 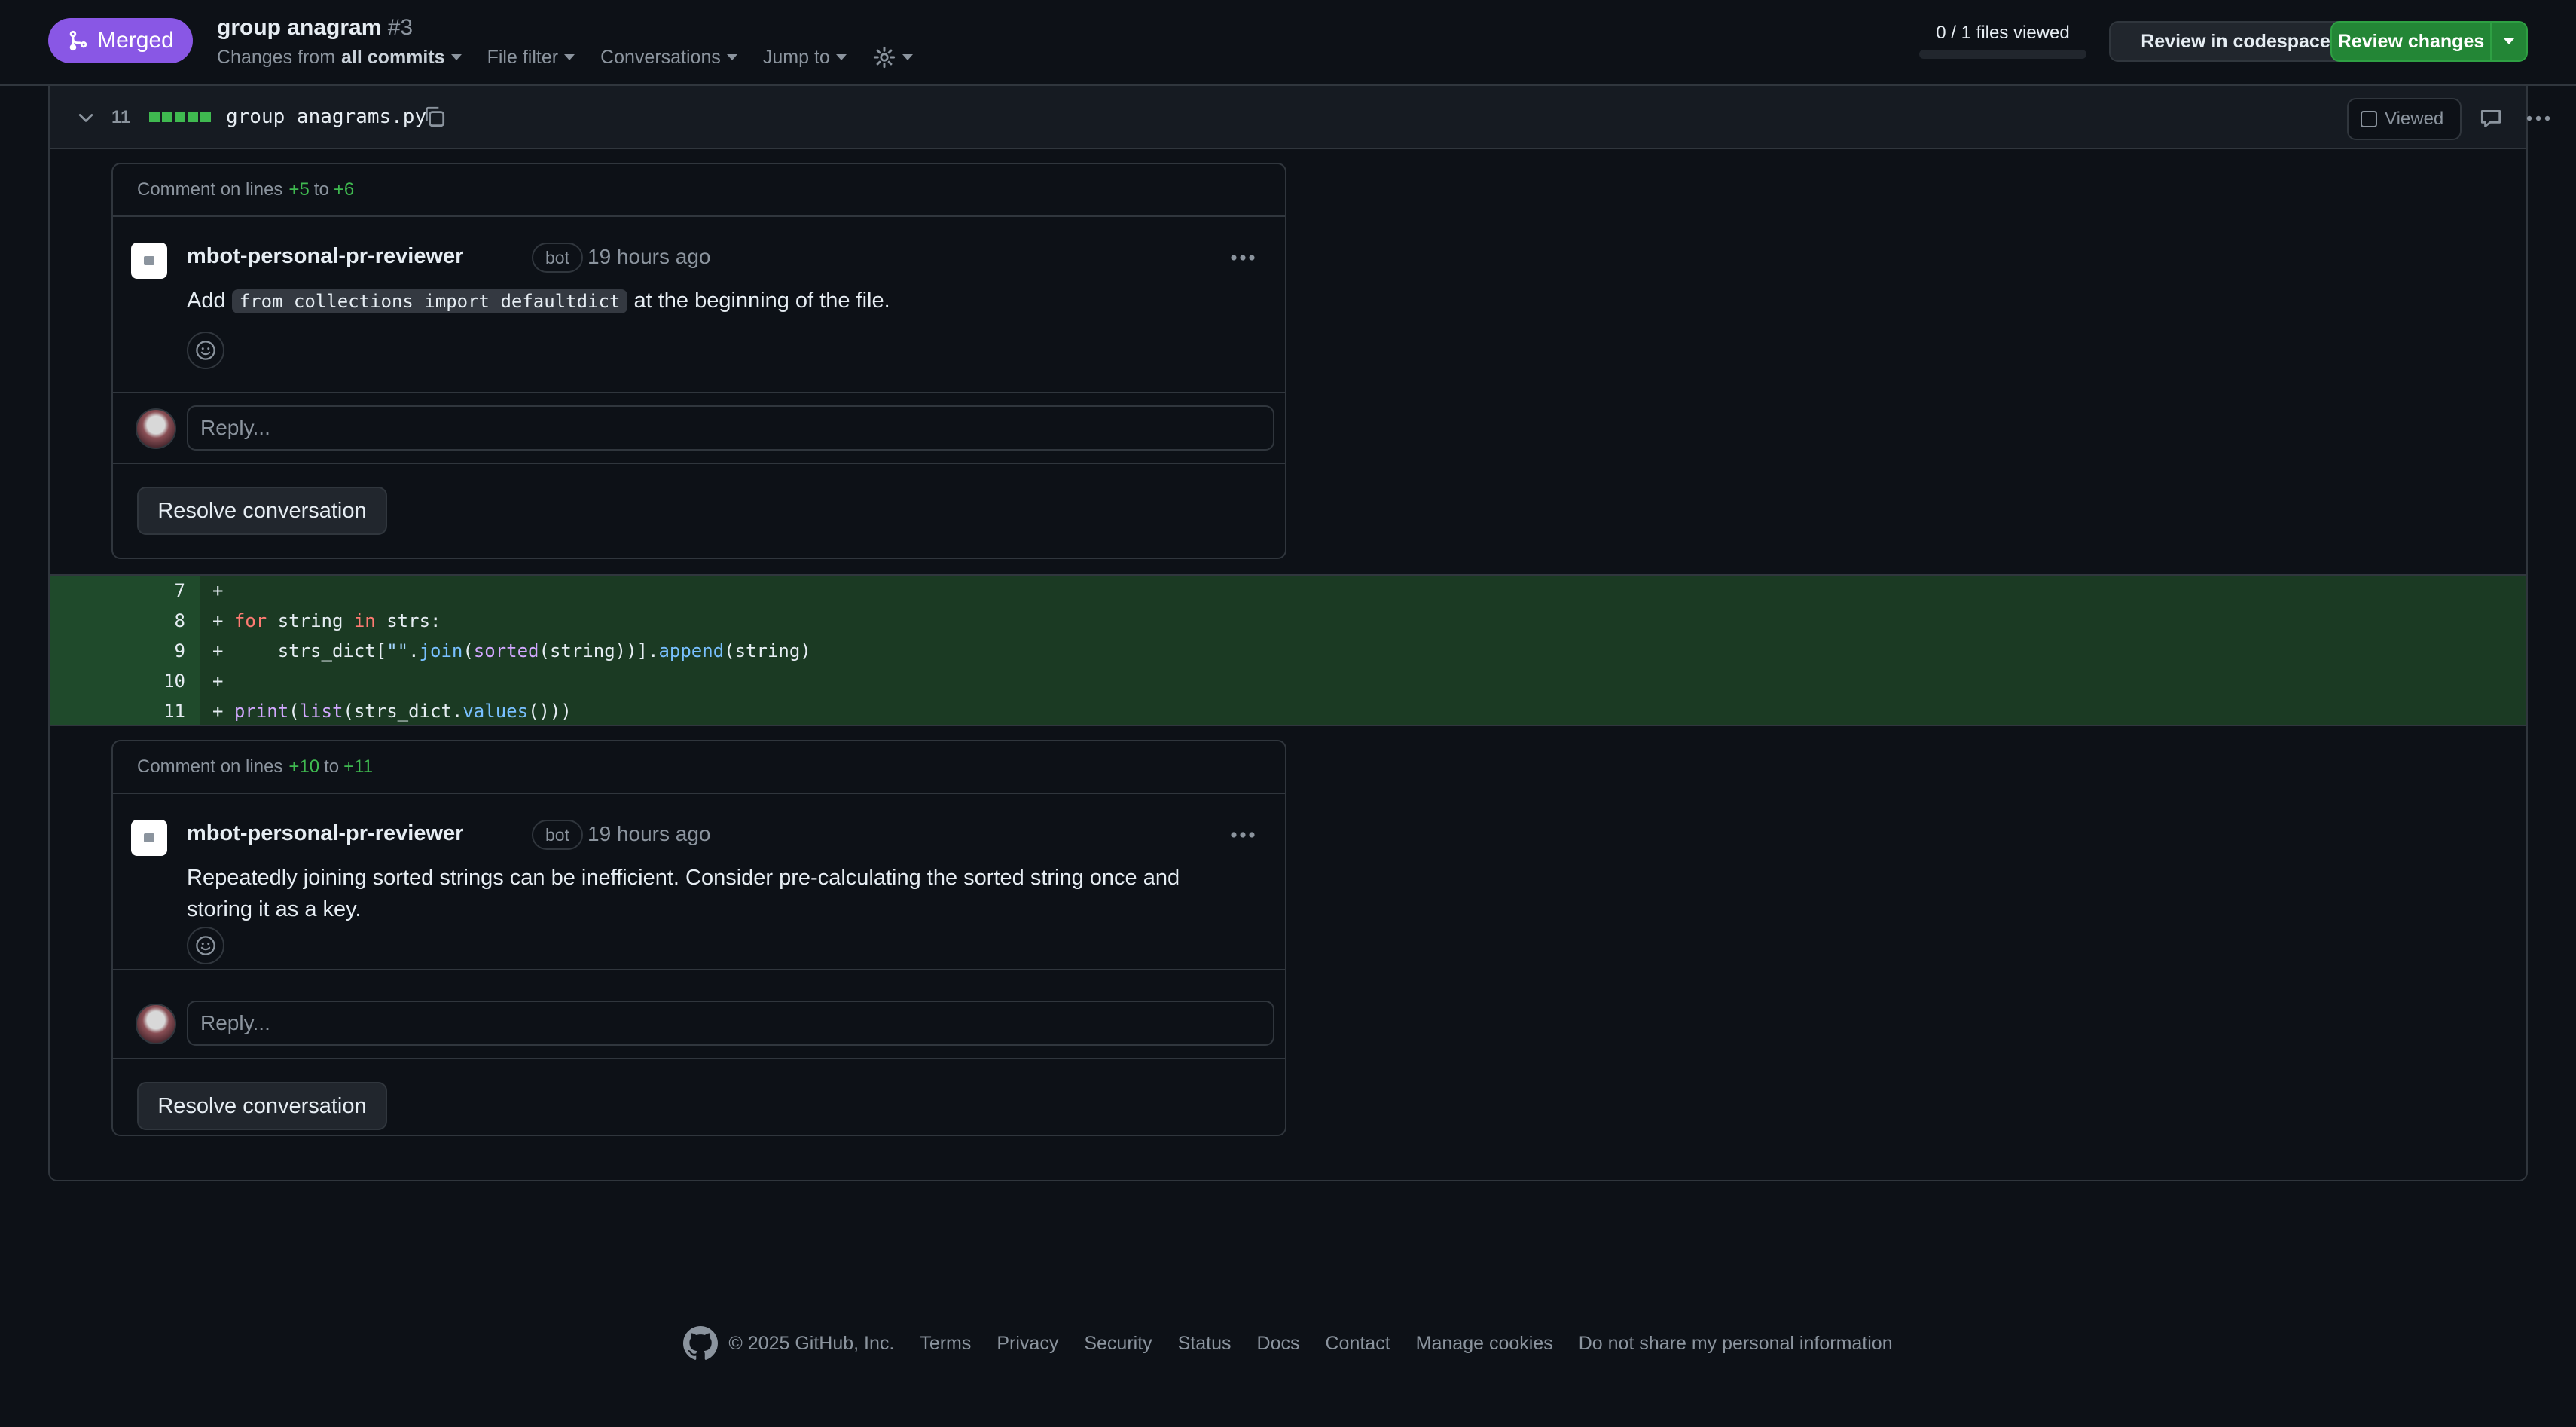 I want to click on files-viewed-count: 0 / 1 files viewed, so click(x=2003, y=33).